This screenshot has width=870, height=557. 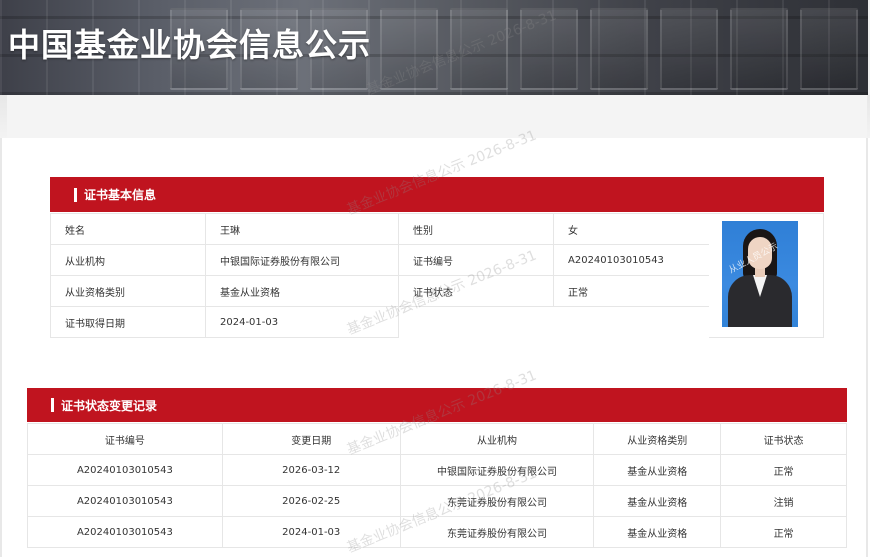 What do you see at coordinates (437, 194) in the screenshot?
I see `basic-info-section-header: 证书基本信息` at bounding box center [437, 194].